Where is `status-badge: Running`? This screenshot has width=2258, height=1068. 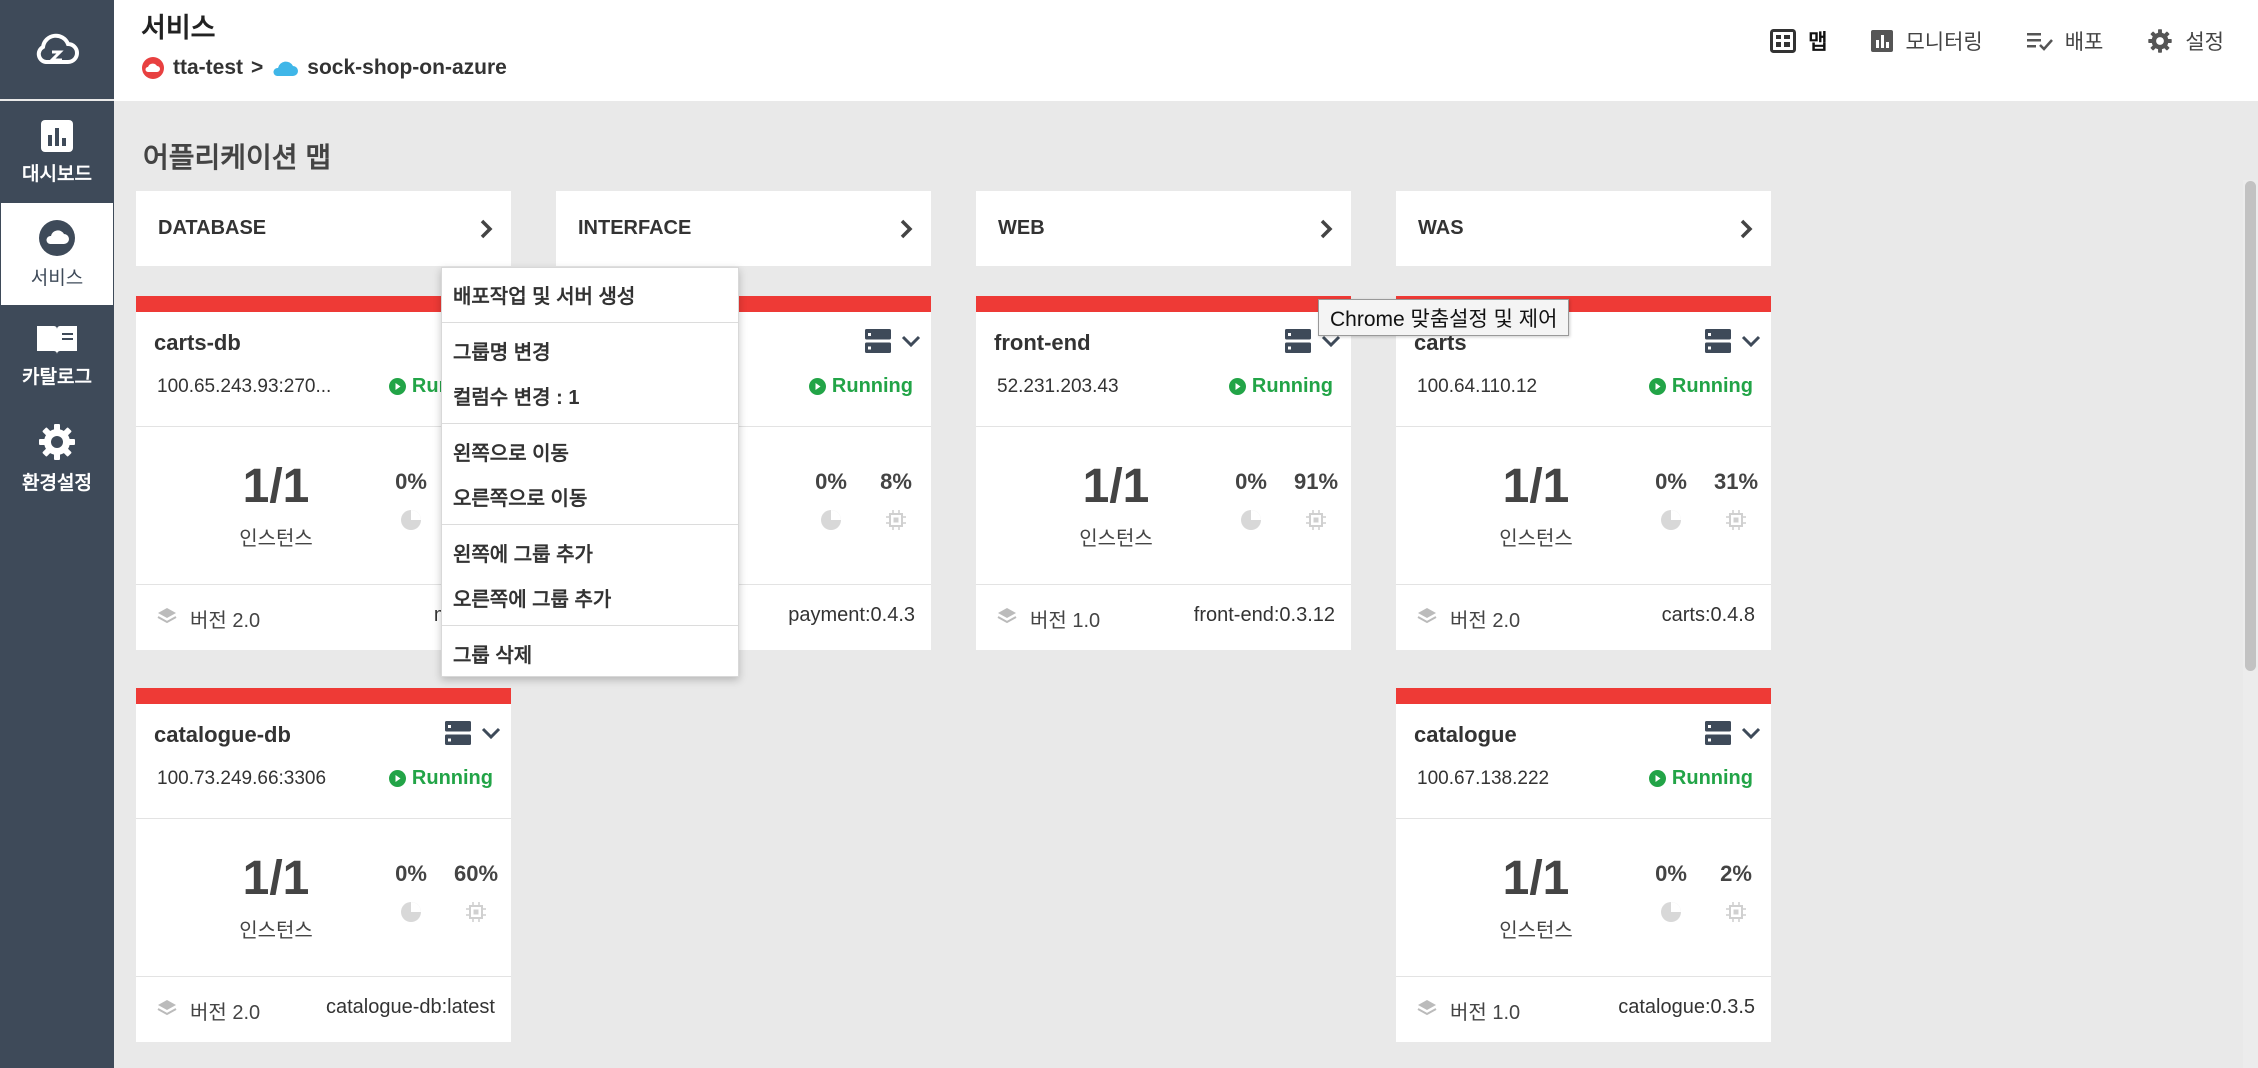
status-badge: Running is located at coordinates (1280, 386).